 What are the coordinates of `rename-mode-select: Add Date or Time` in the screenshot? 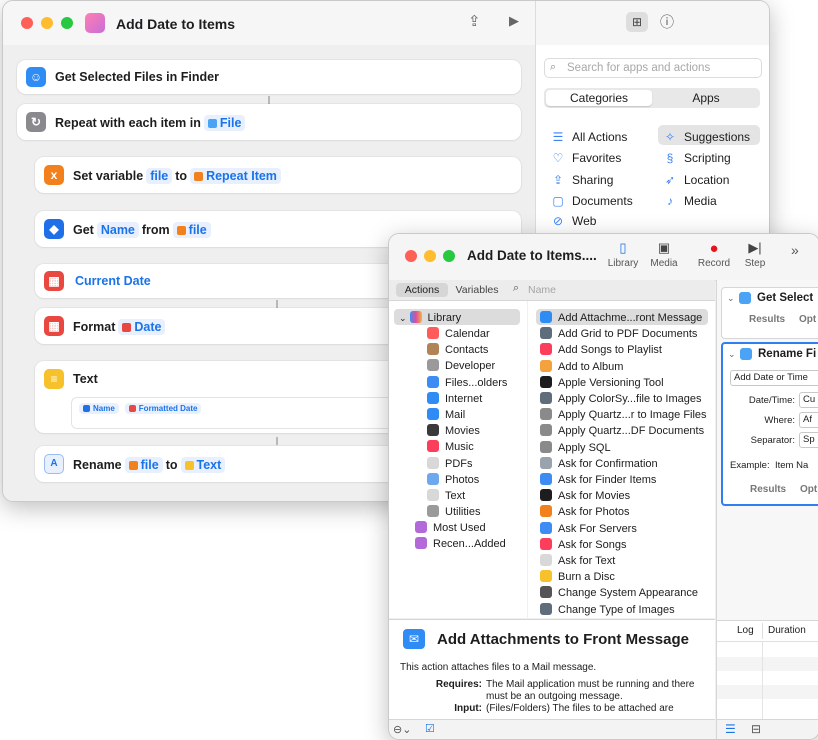 It's located at (774, 378).